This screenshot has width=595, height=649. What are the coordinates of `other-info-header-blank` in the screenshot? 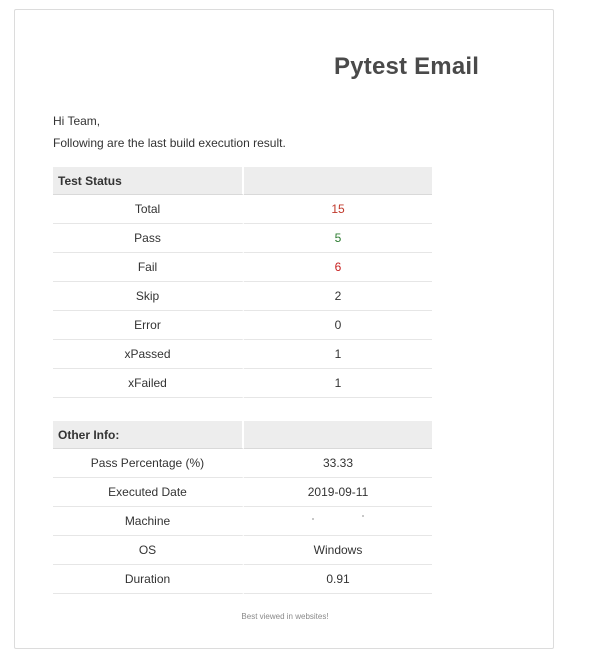 It's located at (338, 435).